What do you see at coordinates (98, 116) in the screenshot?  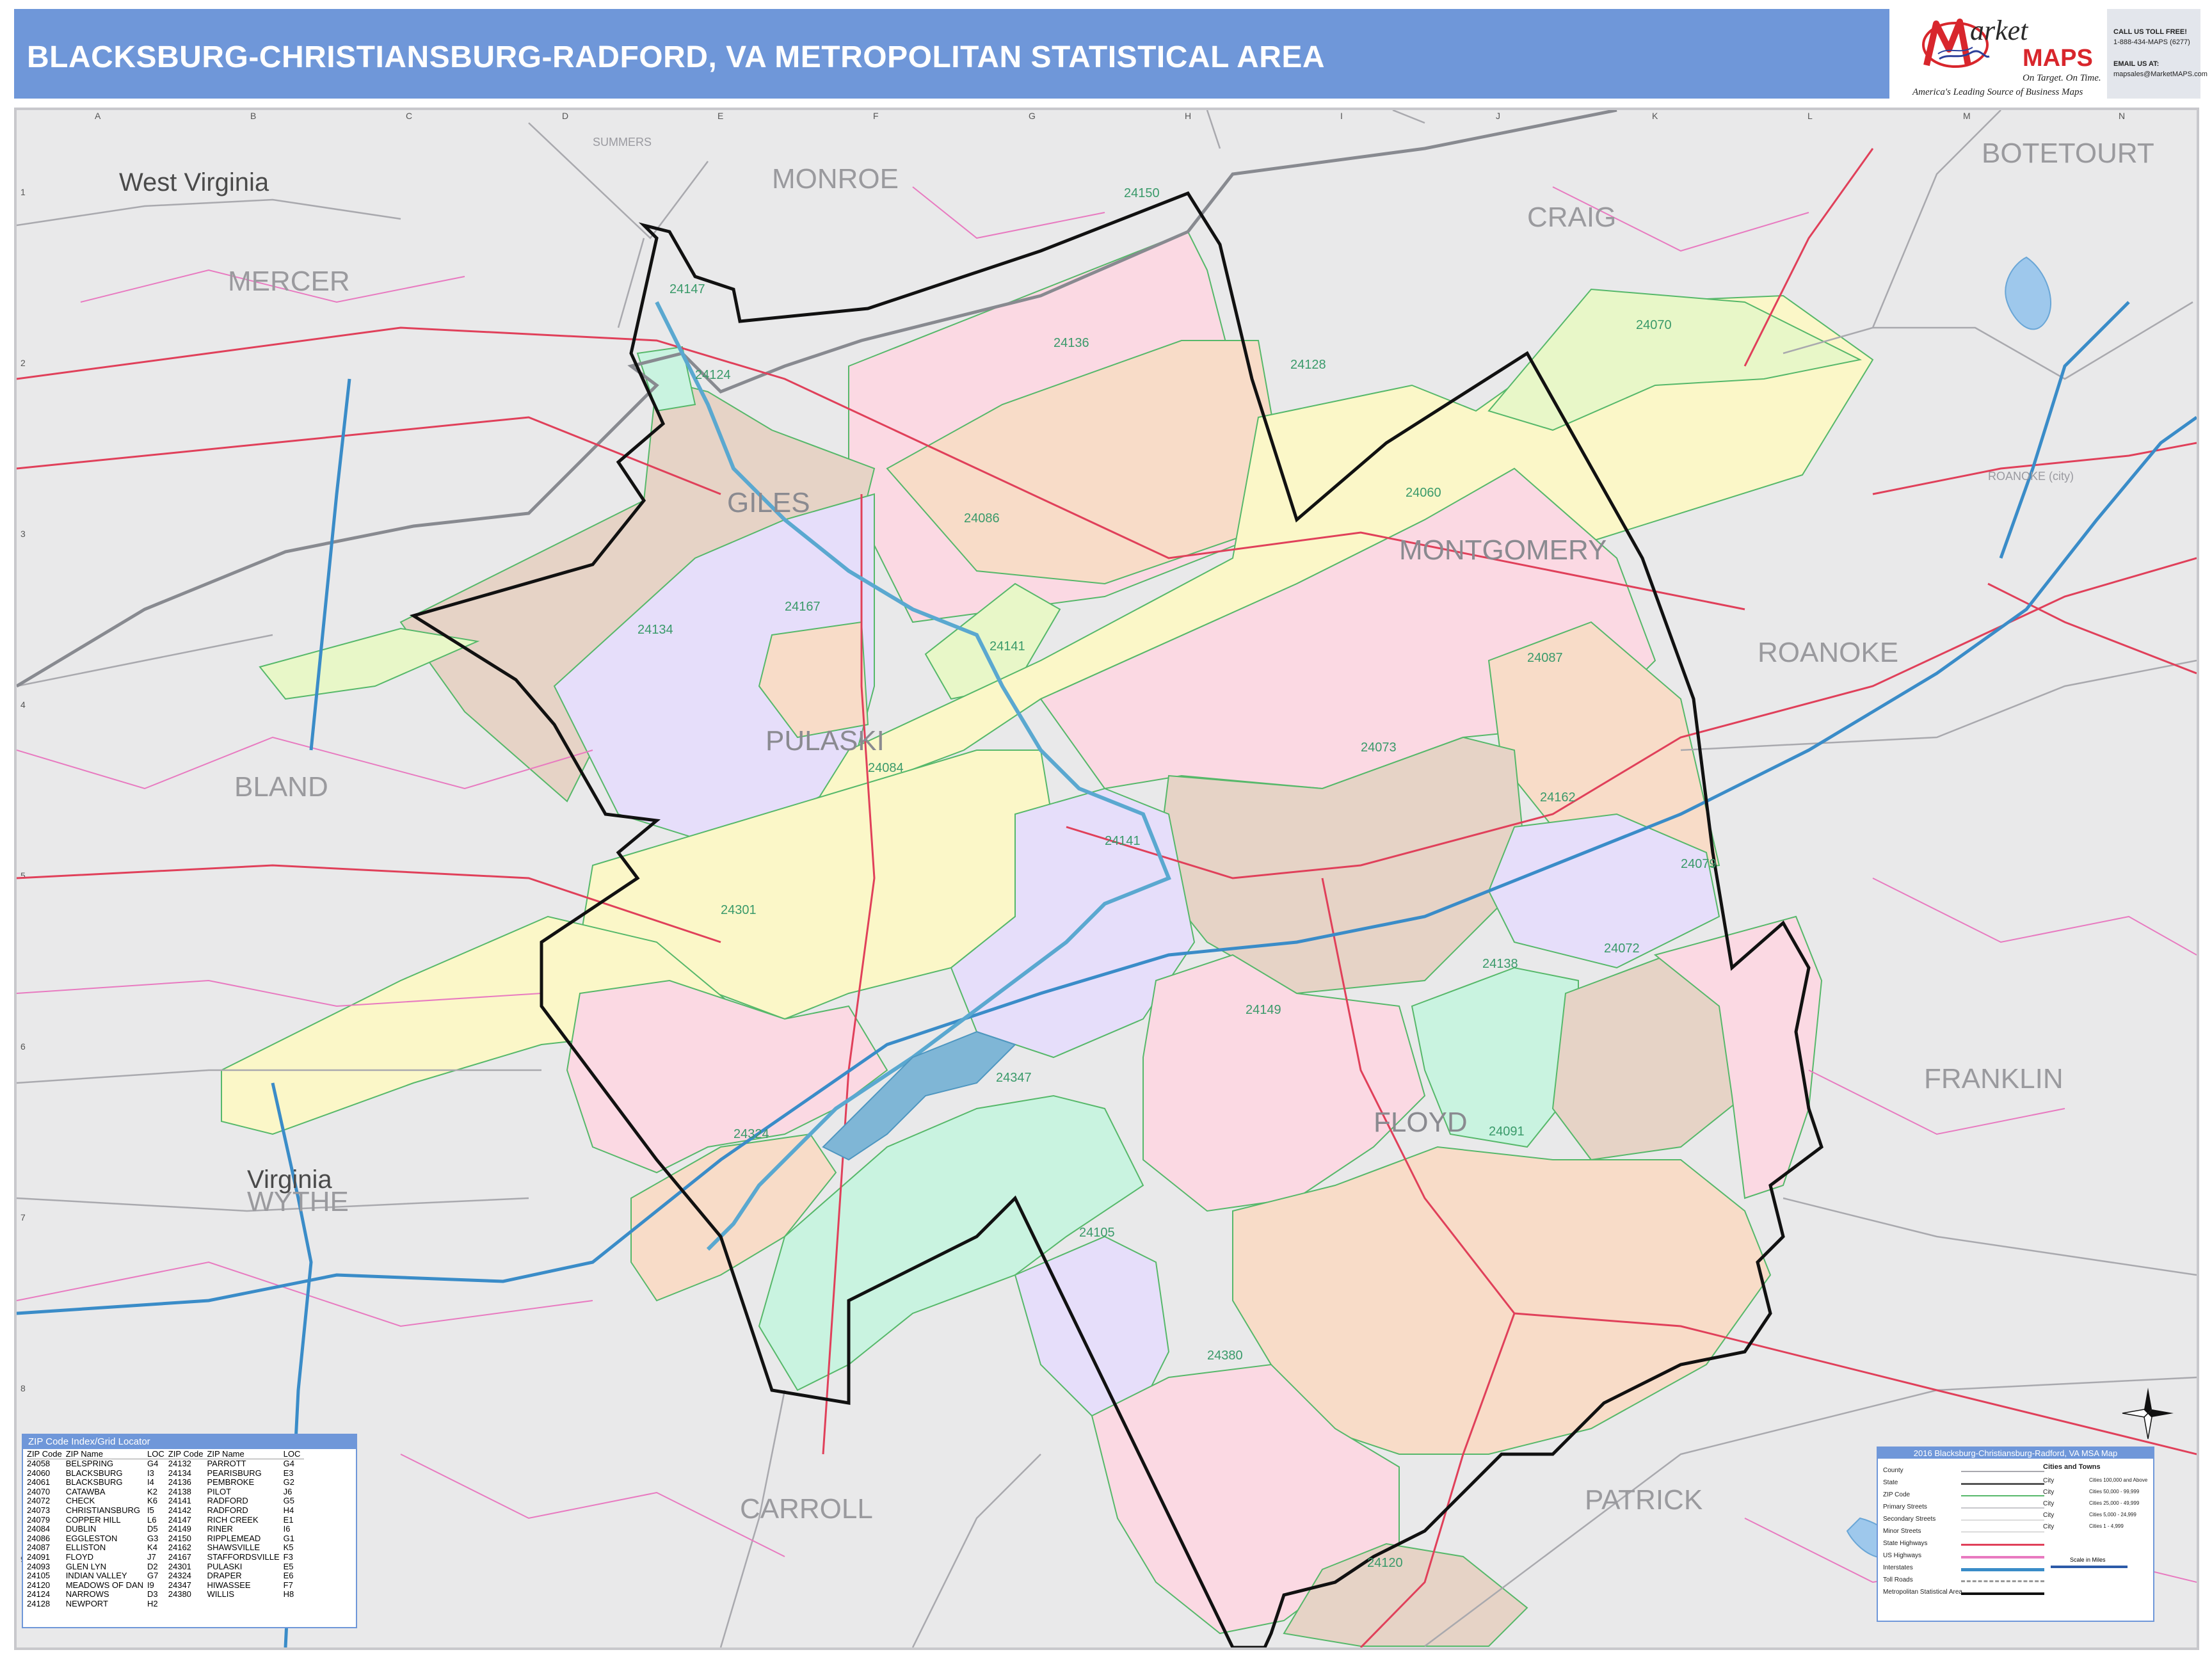 I see `grid-column-label: A` at bounding box center [98, 116].